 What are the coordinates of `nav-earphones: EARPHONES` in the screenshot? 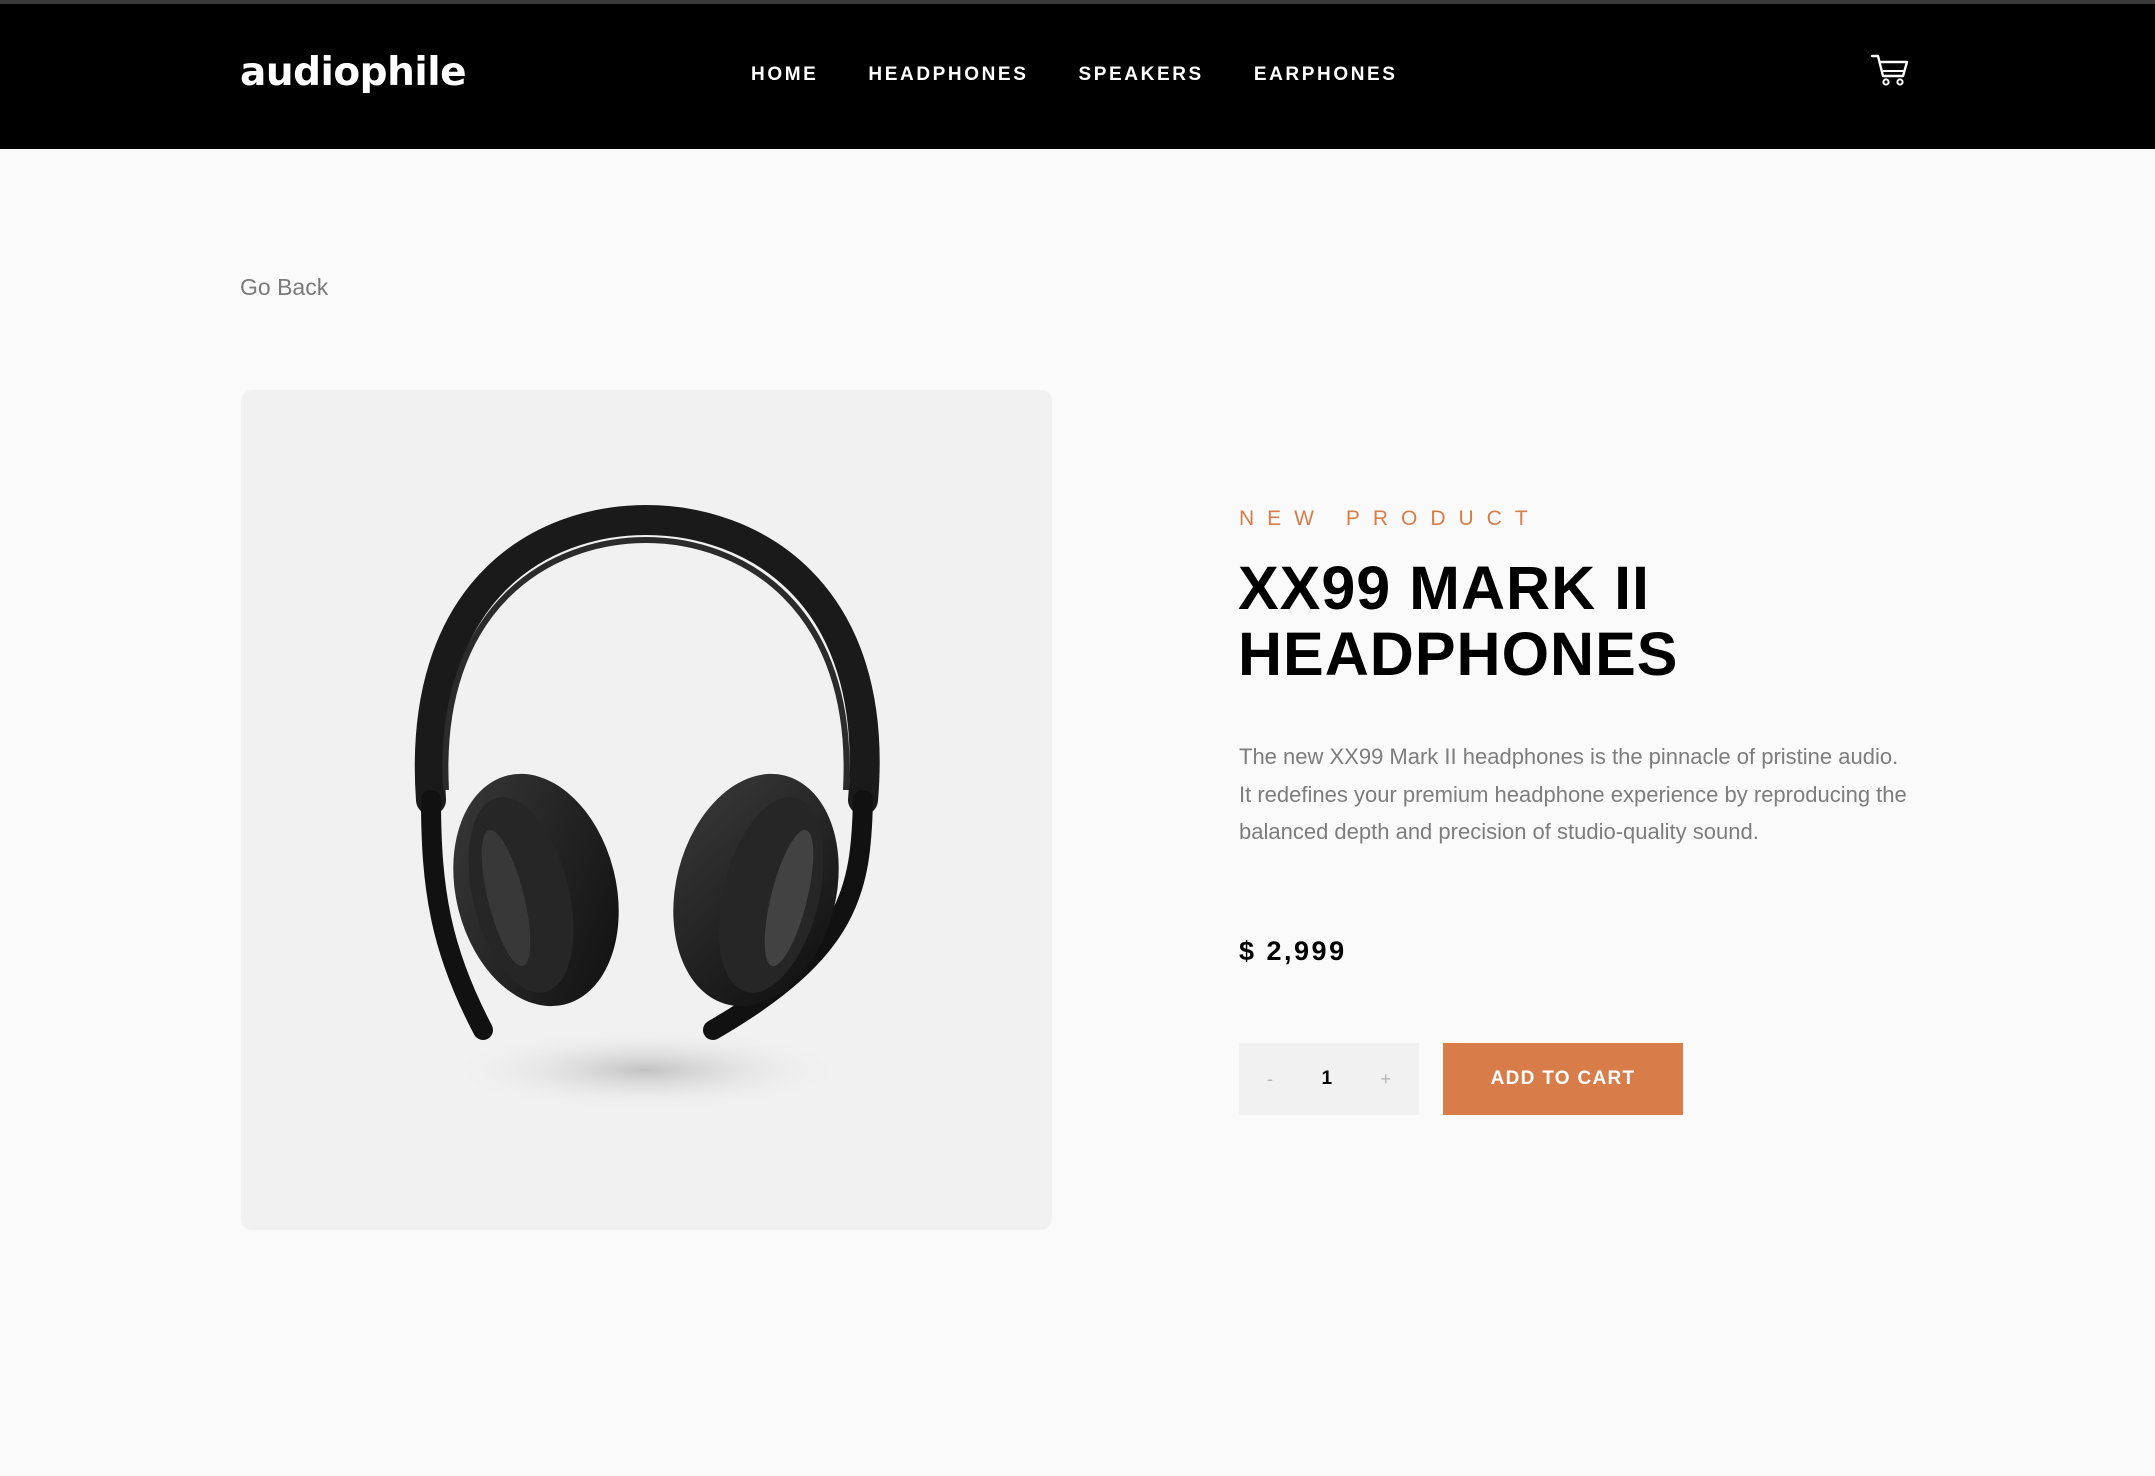 It's located at (1326, 75).